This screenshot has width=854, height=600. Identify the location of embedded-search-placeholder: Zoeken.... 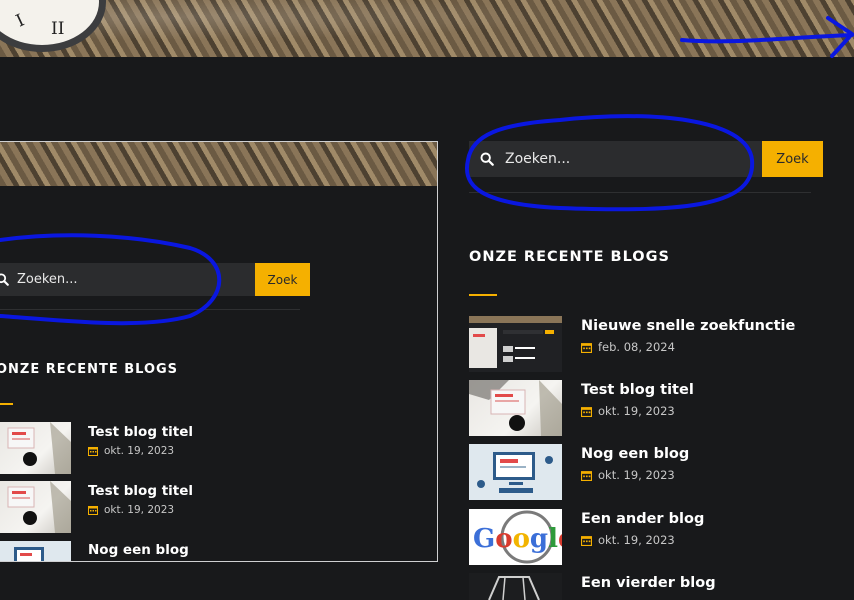
(47, 279).